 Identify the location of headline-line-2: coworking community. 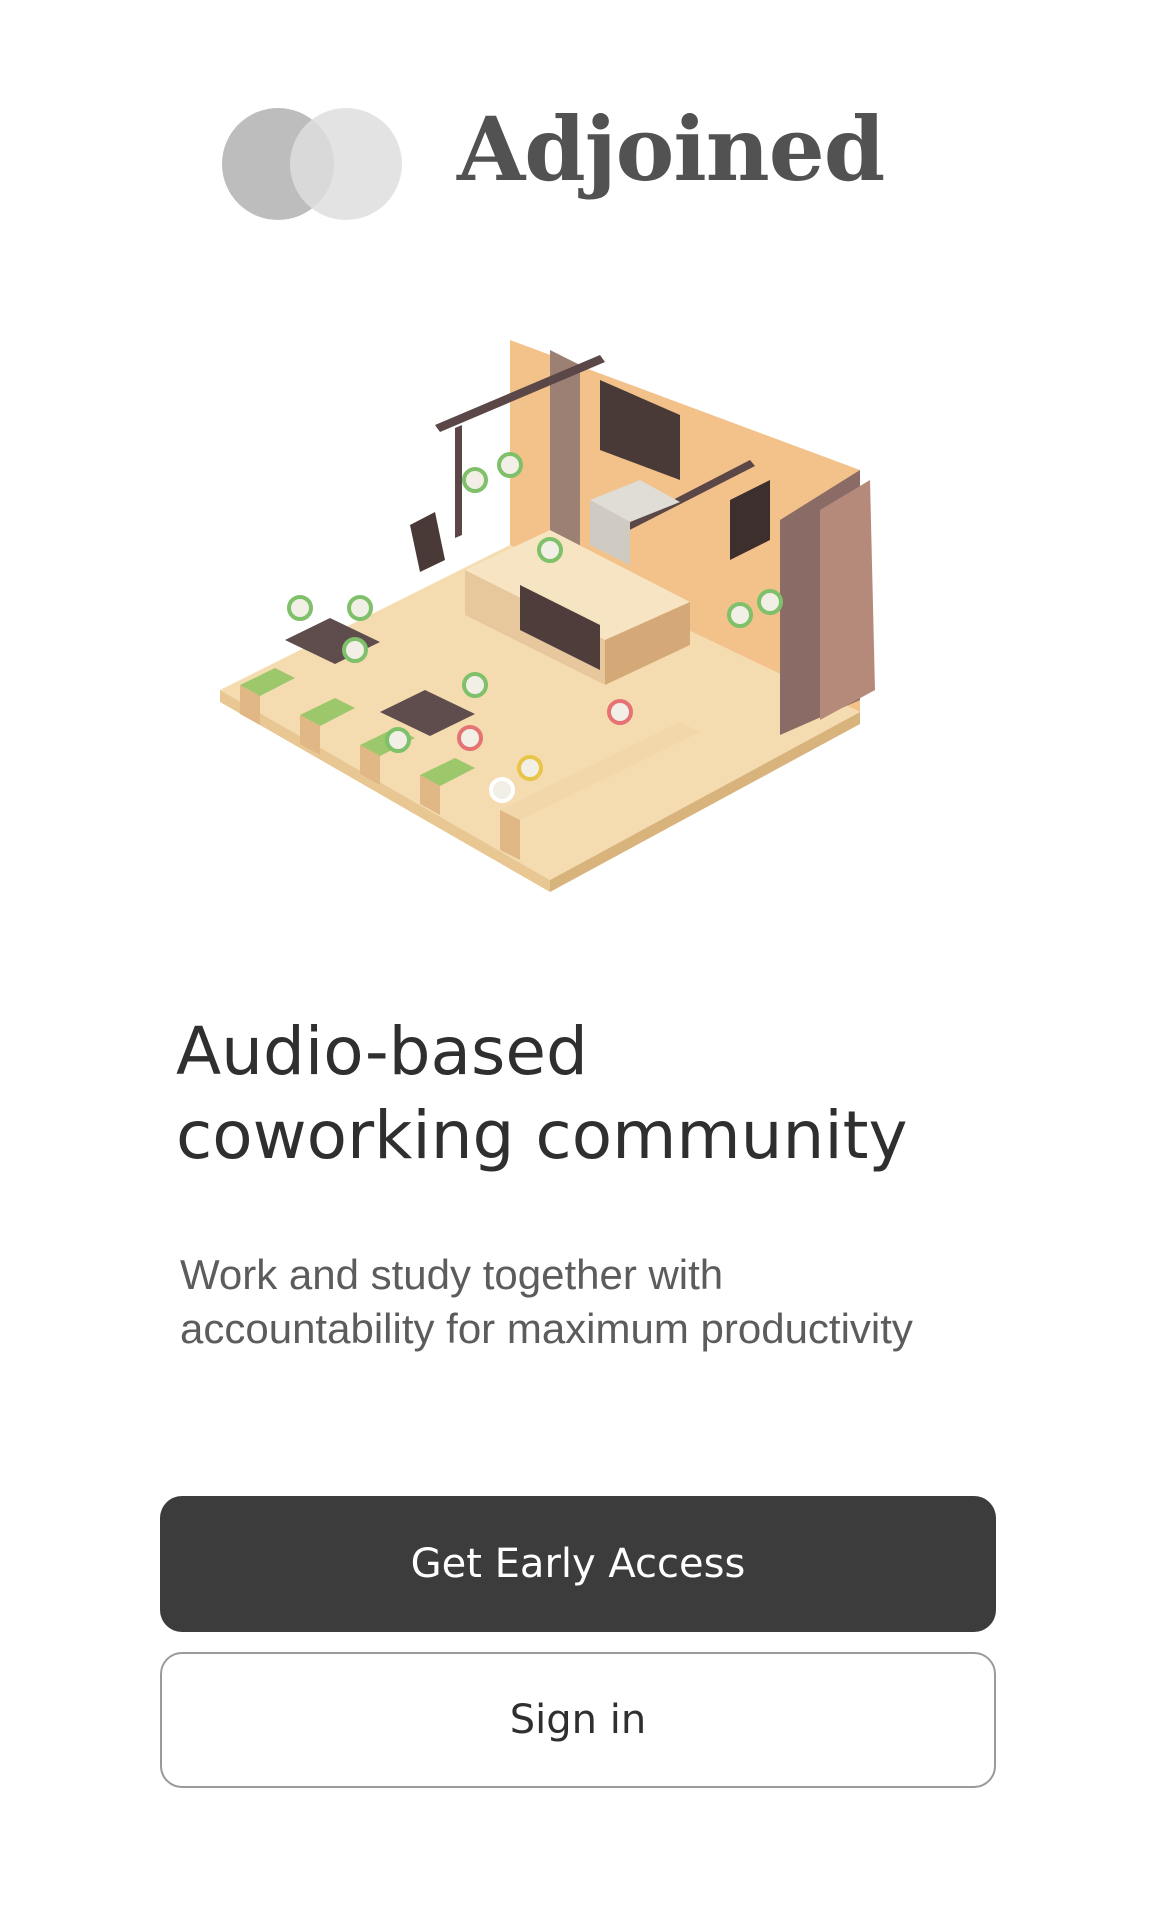
(542, 1135).